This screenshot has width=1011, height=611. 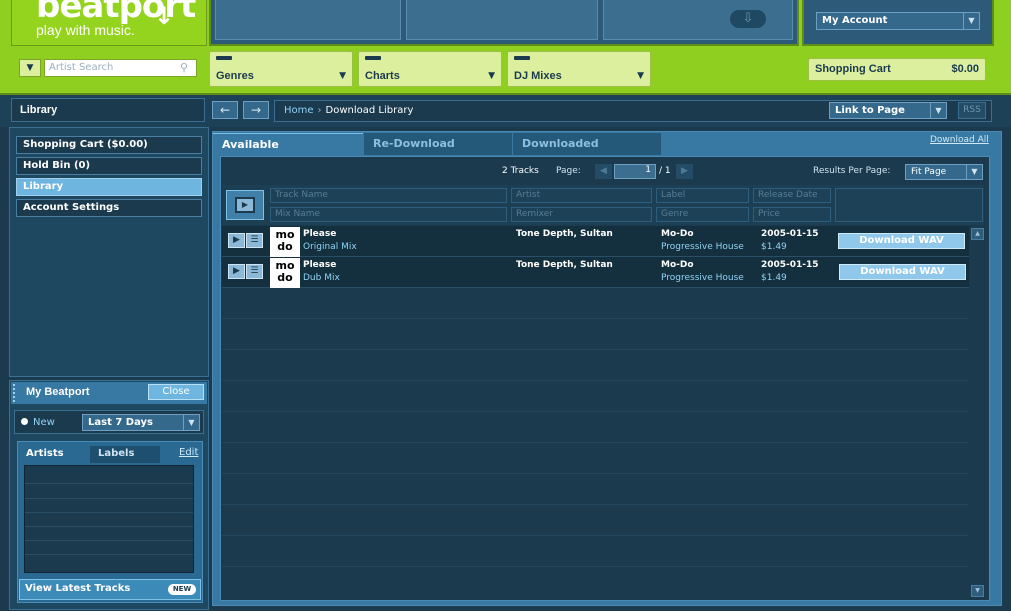 I want to click on track-price: $1.49, so click(x=774, y=278).